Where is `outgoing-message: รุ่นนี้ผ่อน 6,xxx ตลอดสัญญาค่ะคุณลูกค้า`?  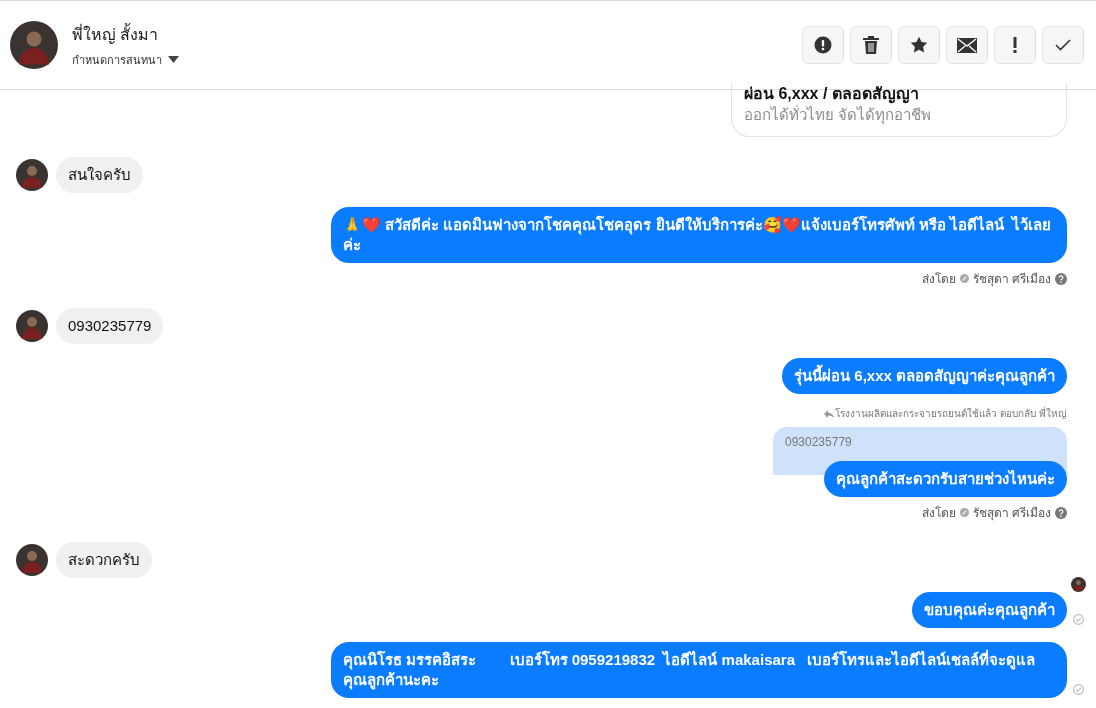 outgoing-message: รุ่นนี้ผ่อน 6,xxx ตลอดสัญญาค่ะคุณลูกค้า is located at coordinates (924, 376).